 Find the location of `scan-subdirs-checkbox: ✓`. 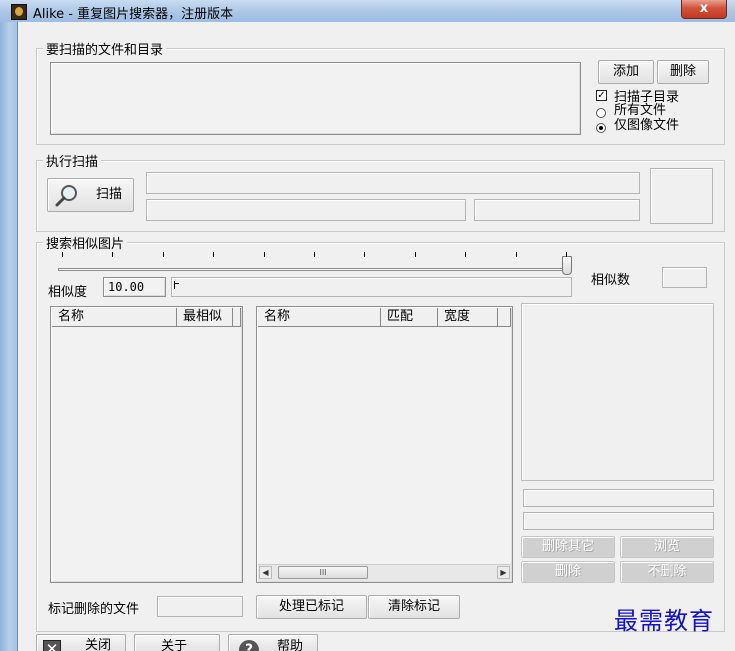

scan-subdirs-checkbox: ✓ is located at coordinates (601, 95).